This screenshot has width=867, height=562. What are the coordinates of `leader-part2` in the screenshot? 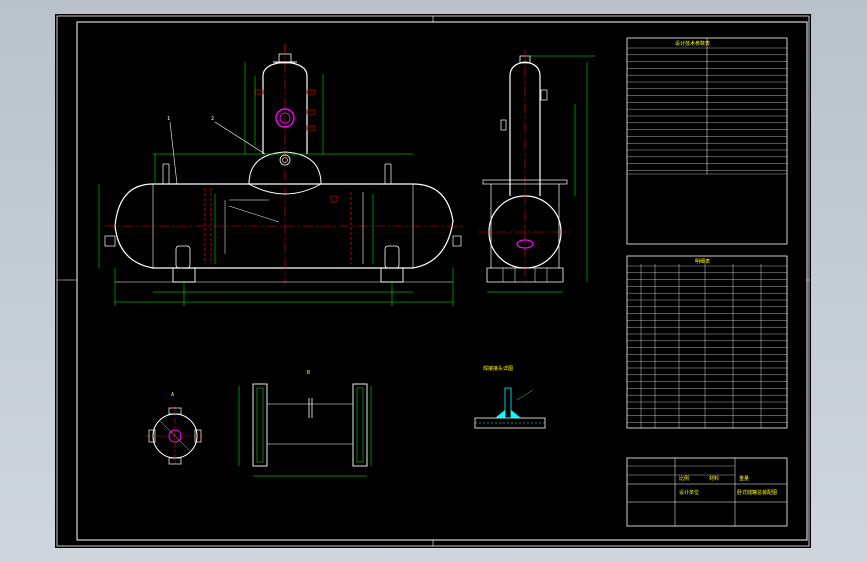 It's located at (240, 138).